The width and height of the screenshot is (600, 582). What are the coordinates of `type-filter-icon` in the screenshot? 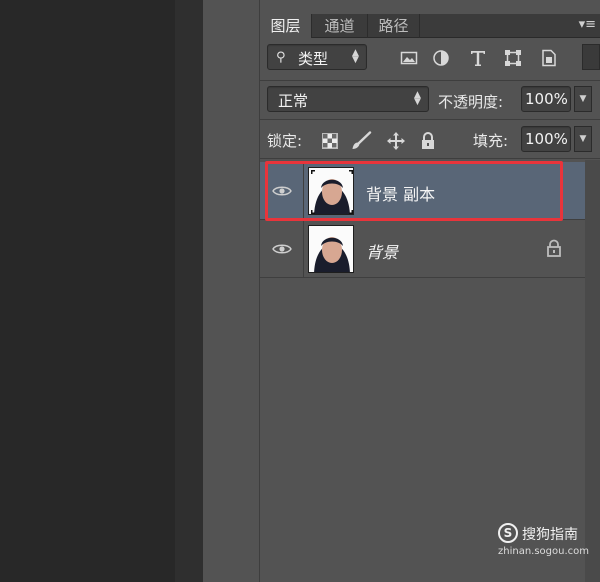 It's located at (478, 58).